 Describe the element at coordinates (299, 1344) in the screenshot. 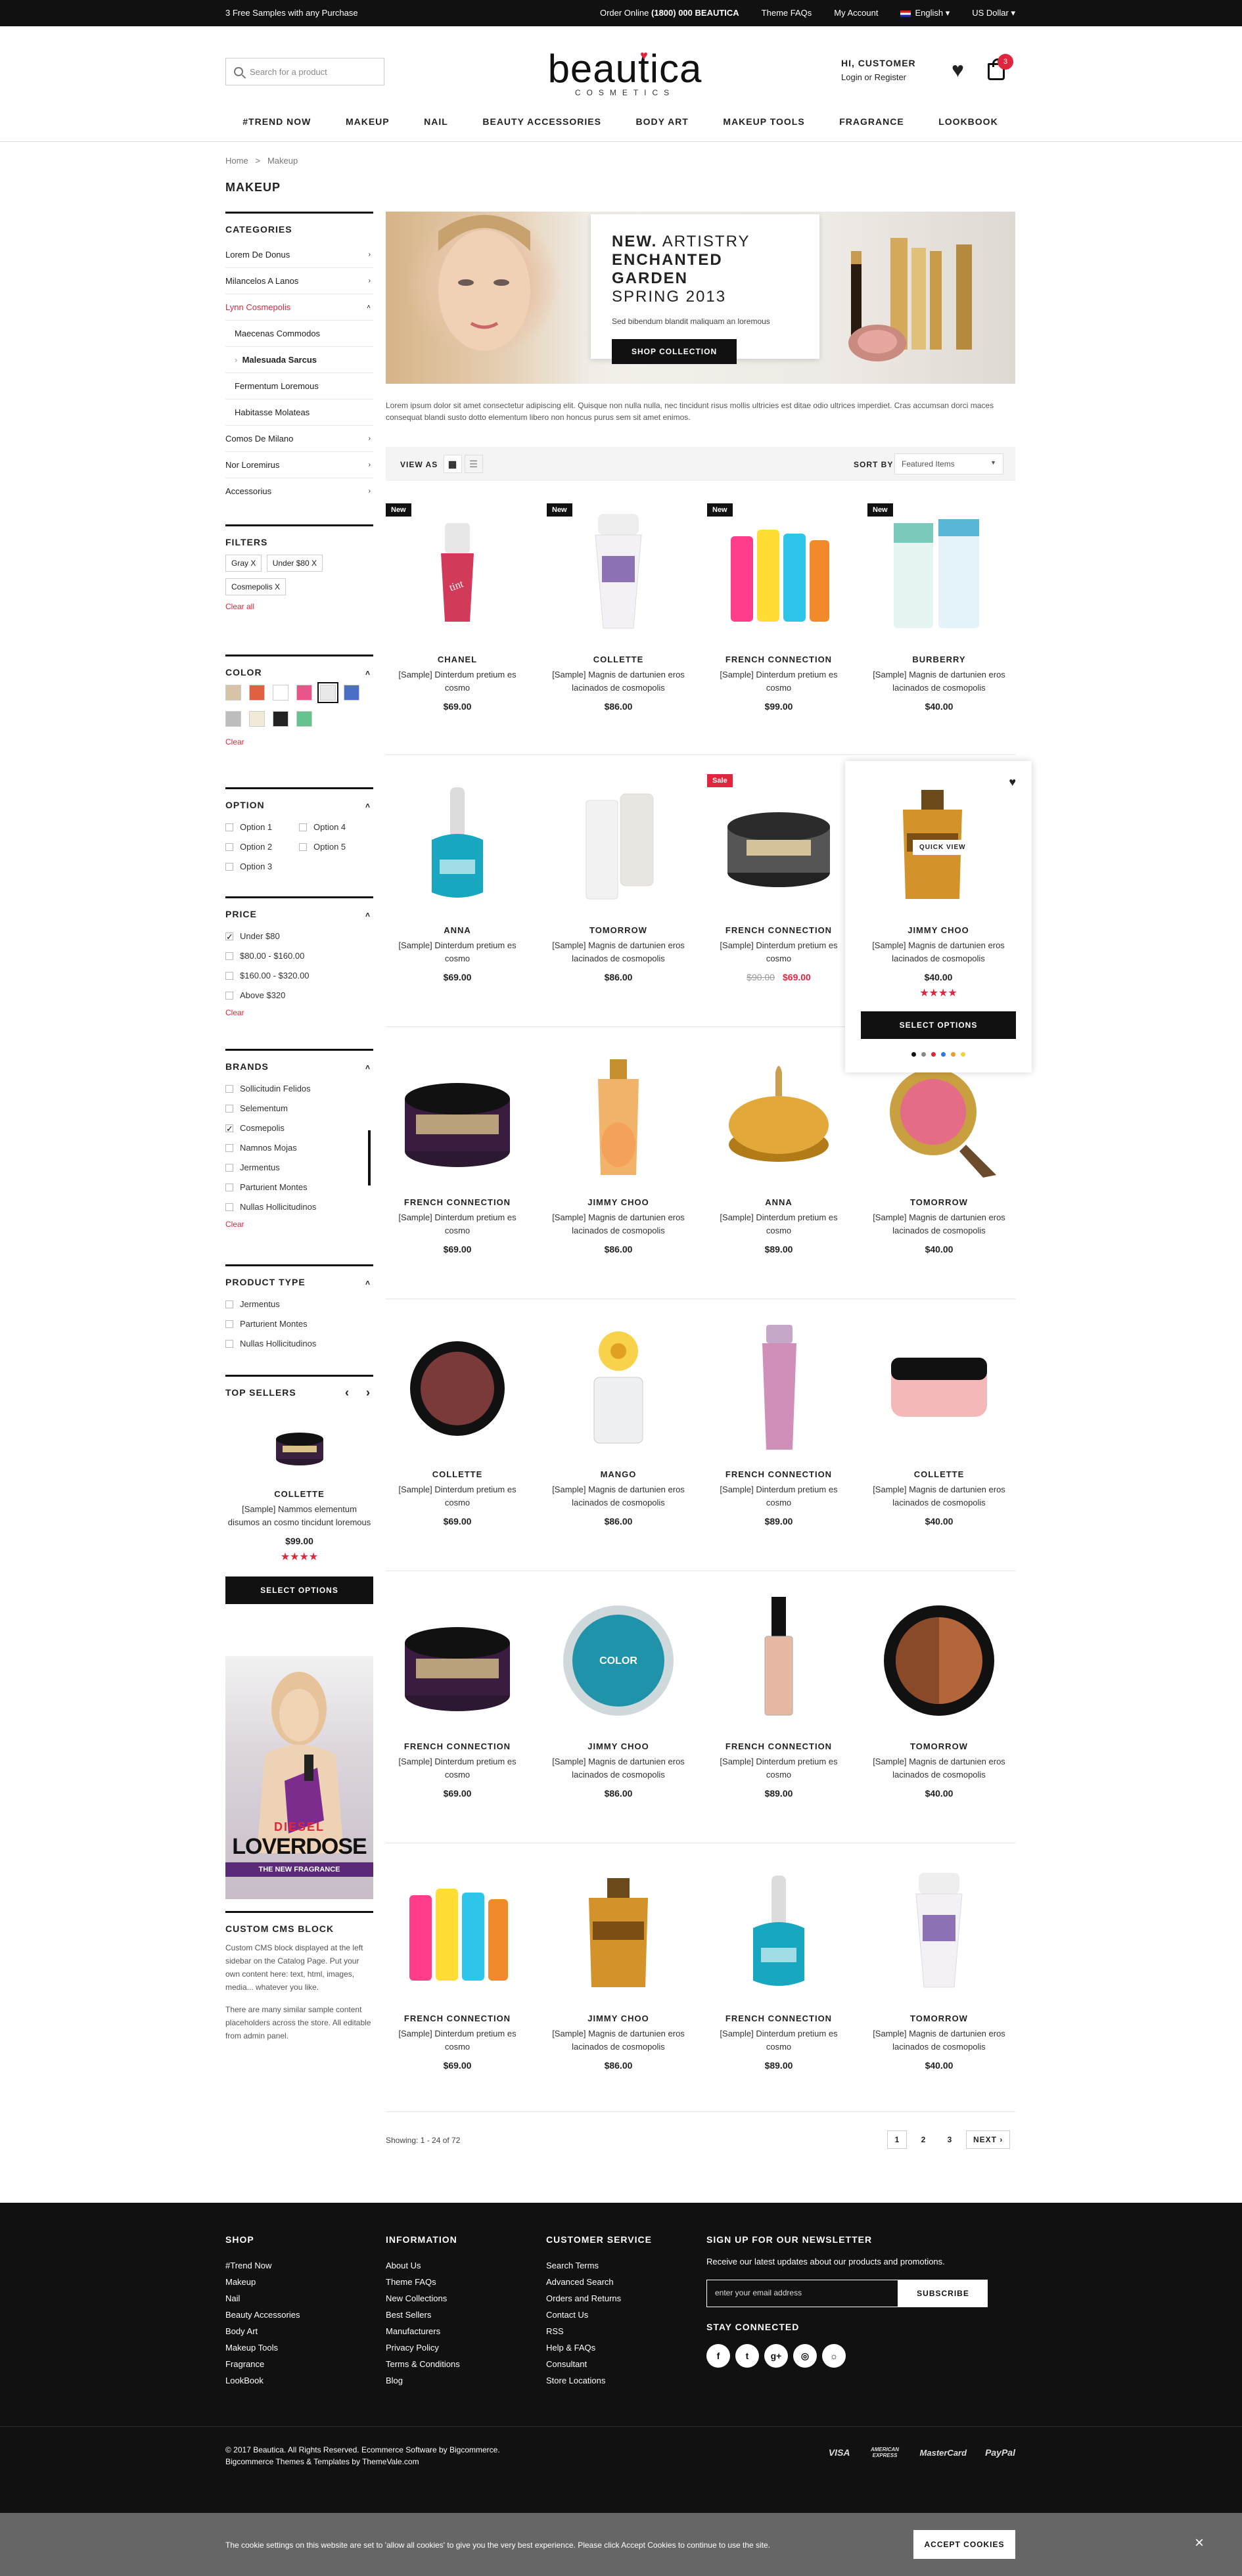

I see `type-checkbox: Nullas Hollicitudinos` at that location.